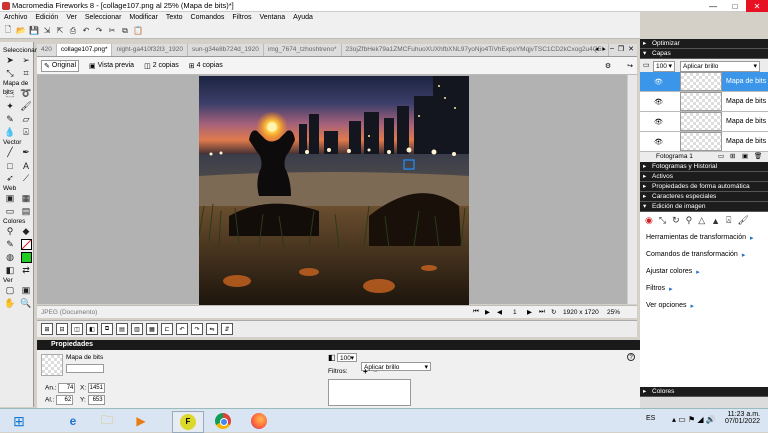 The width and height of the screenshot is (768, 433). I want to click on media-player-icon: ▶, so click(141, 421).